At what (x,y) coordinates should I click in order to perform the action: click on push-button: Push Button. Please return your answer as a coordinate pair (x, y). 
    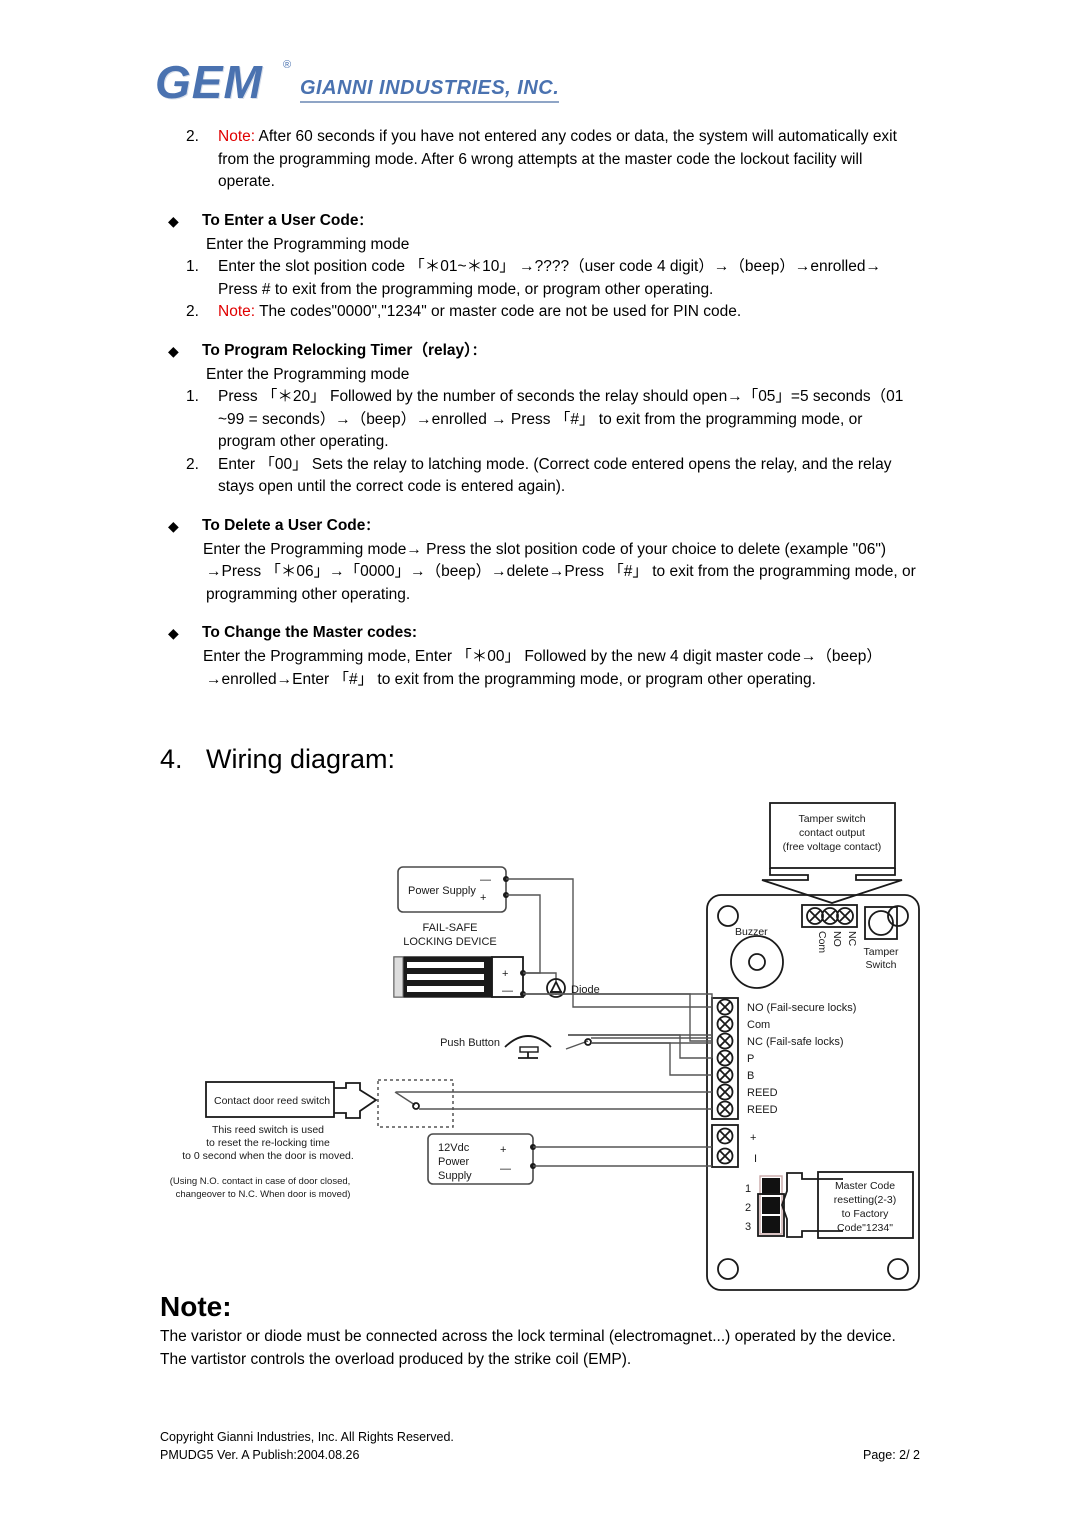
    Looking at the image, I should click on (576, 1046).